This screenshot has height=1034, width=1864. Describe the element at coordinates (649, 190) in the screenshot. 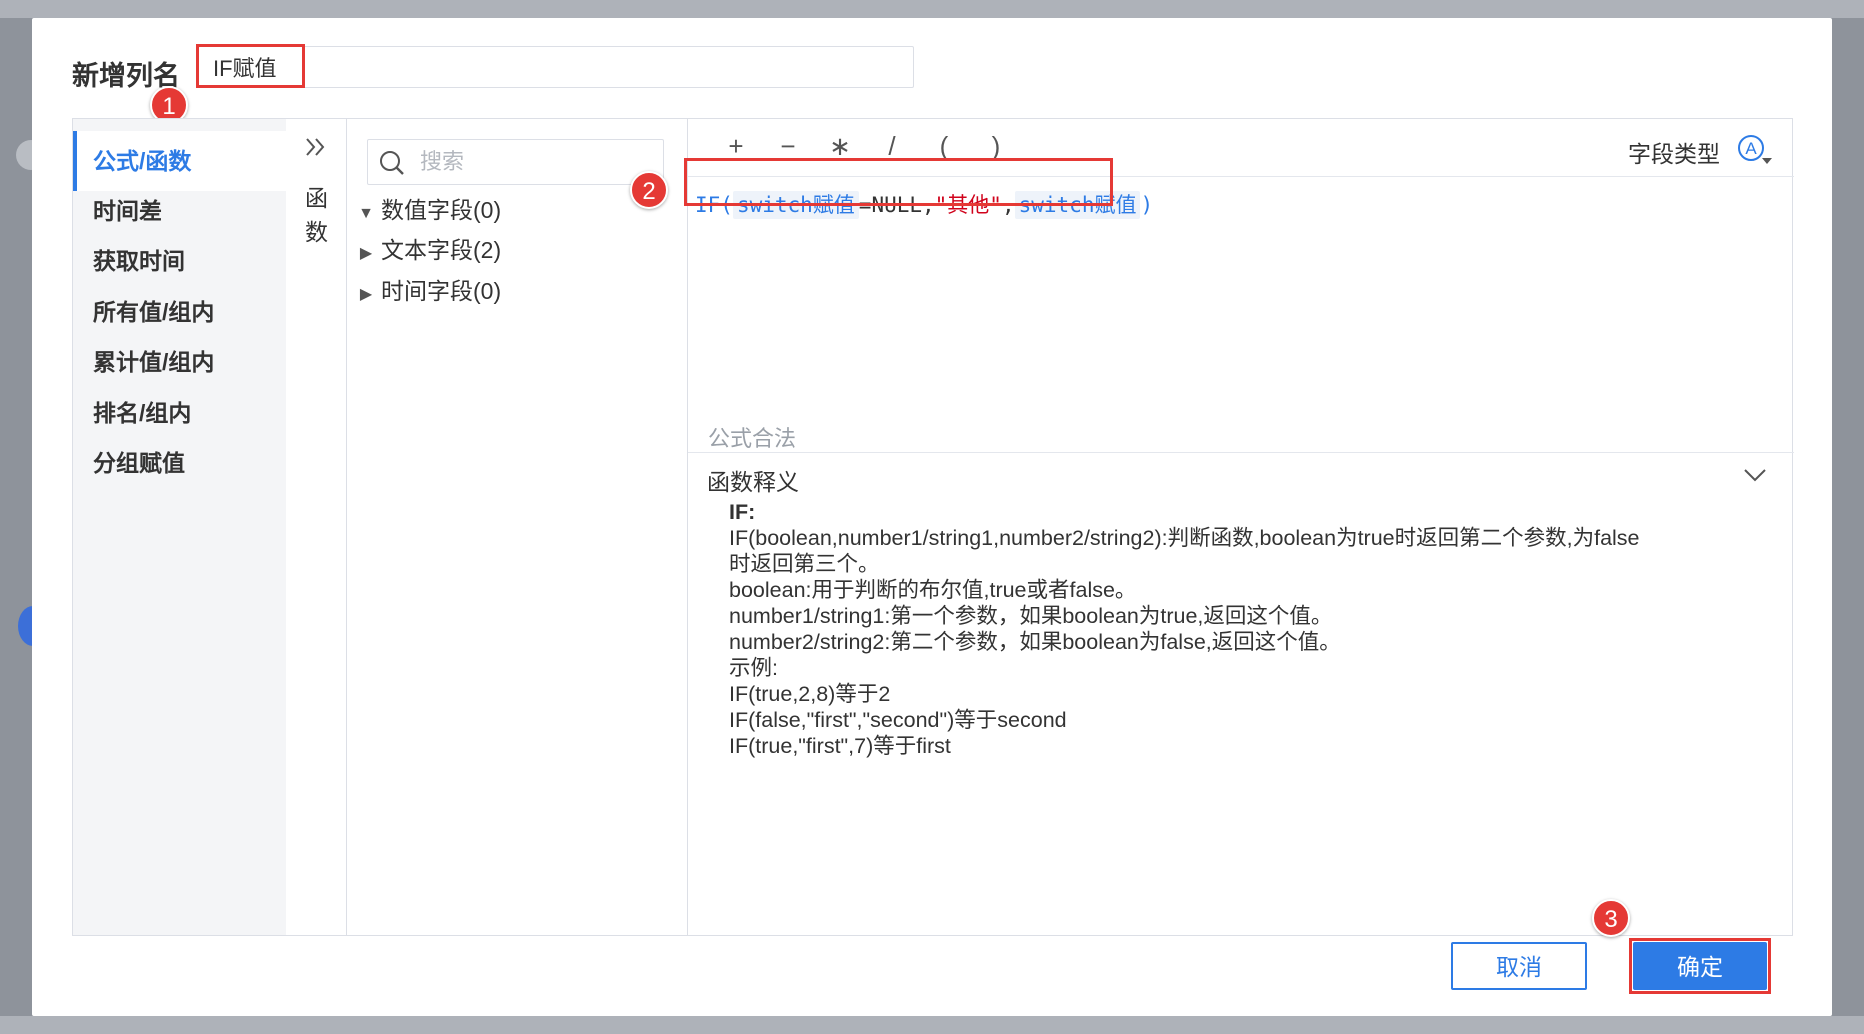

I see `step-badge-2: 2` at that location.